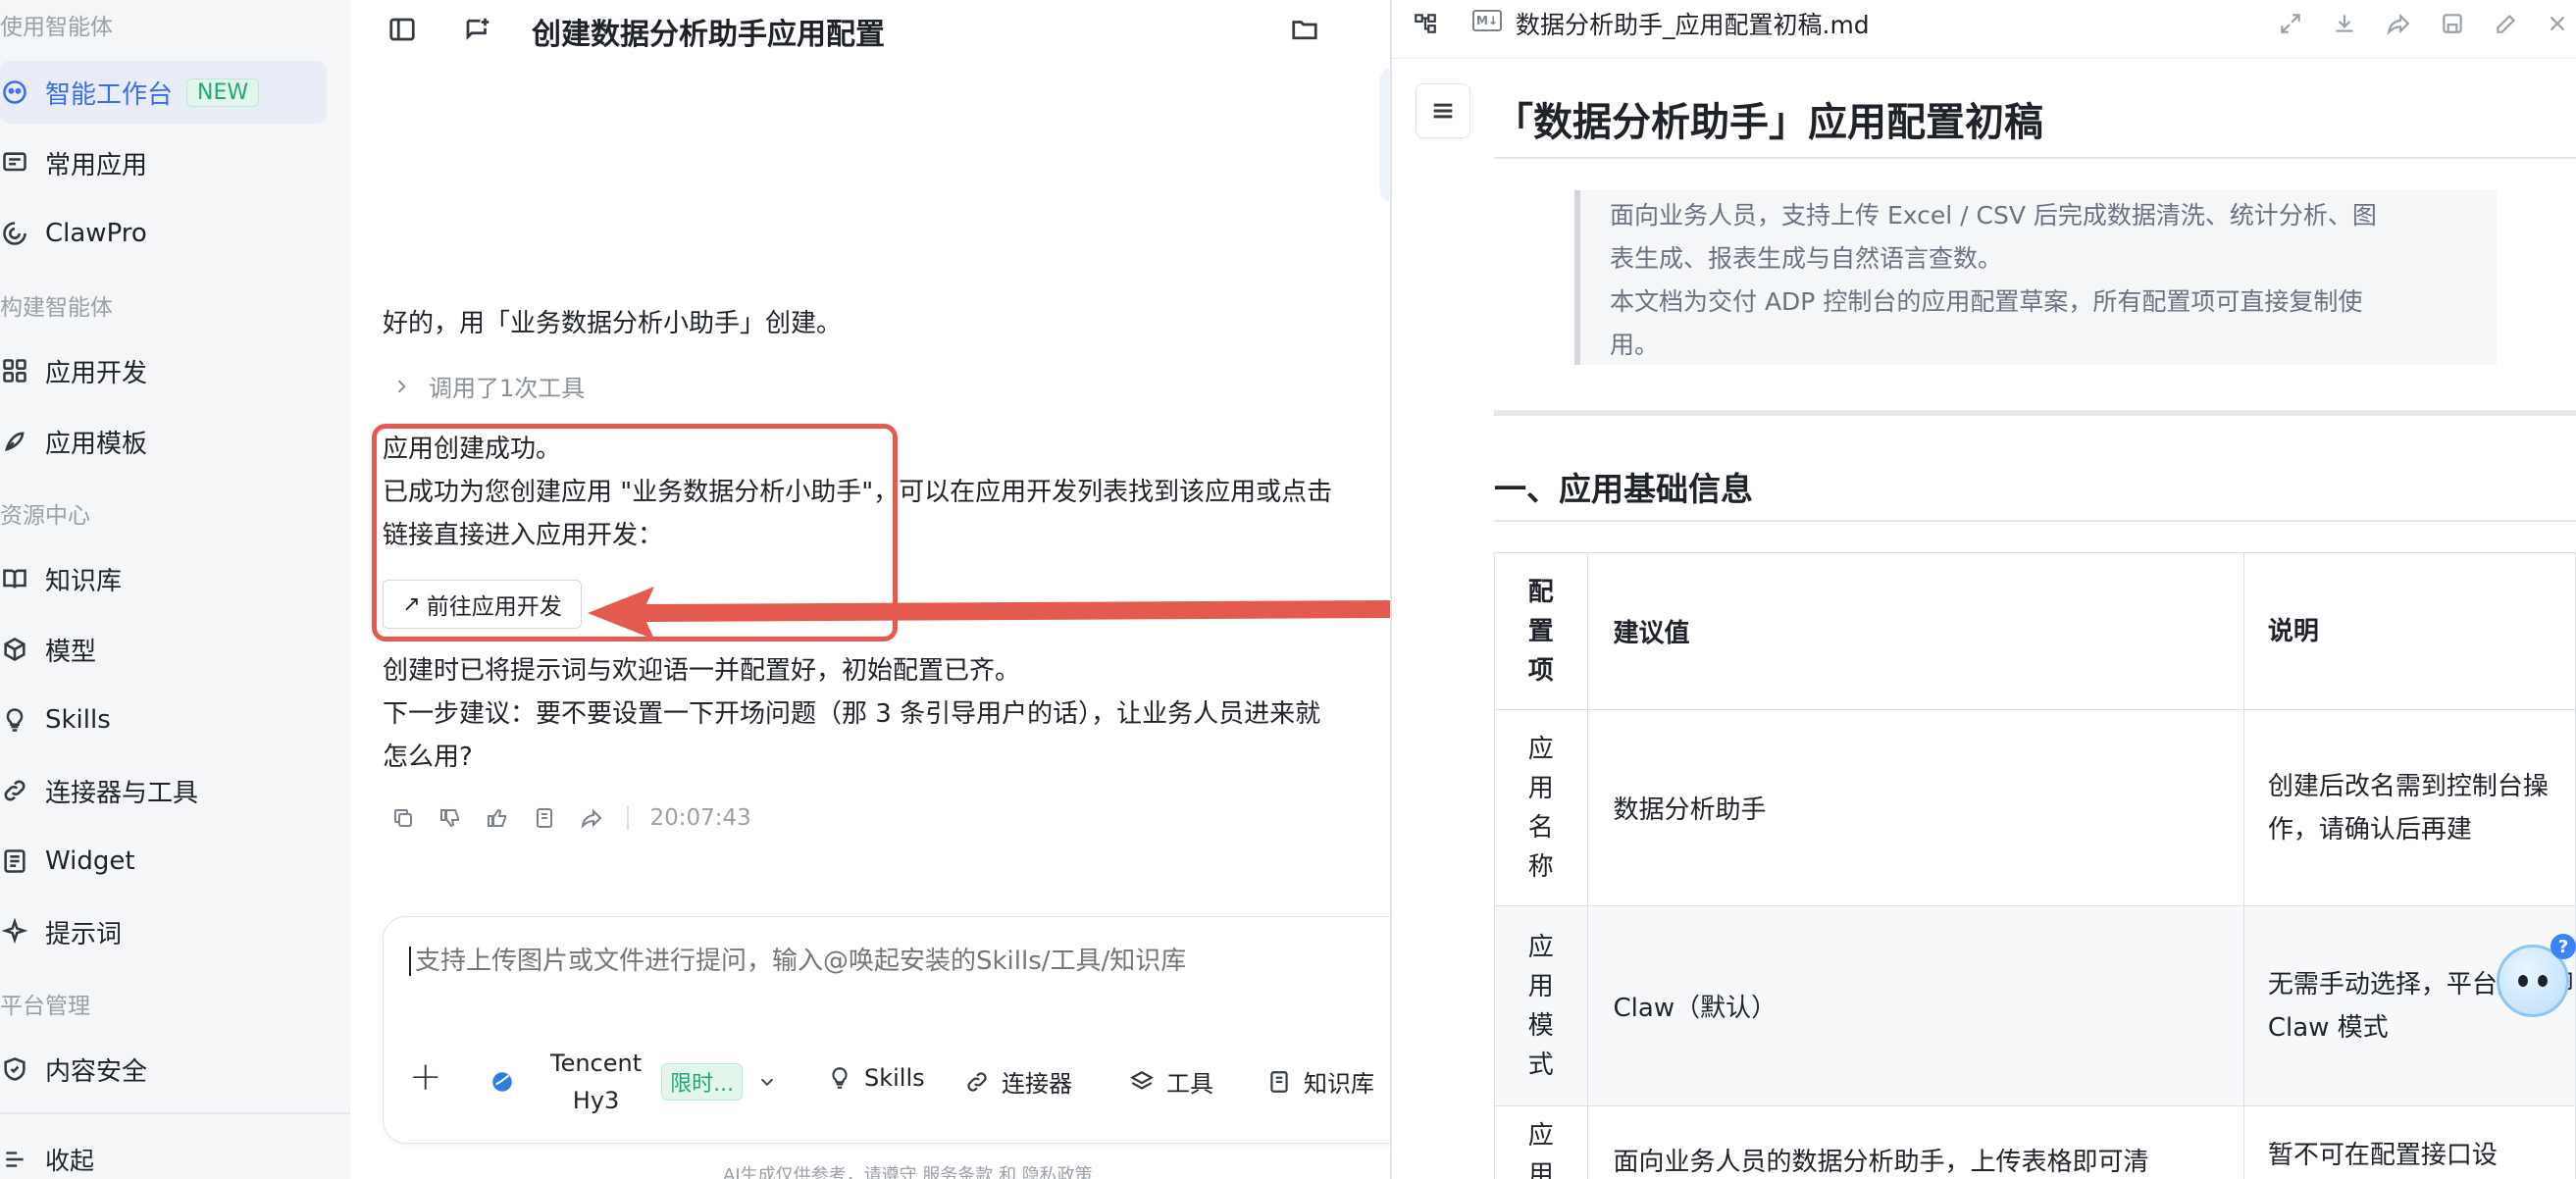 This screenshot has width=2576, height=1179. Describe the element at coordinates (1018, 1081) in the screenshot. I see `connectors-button: 连接器` at that location.